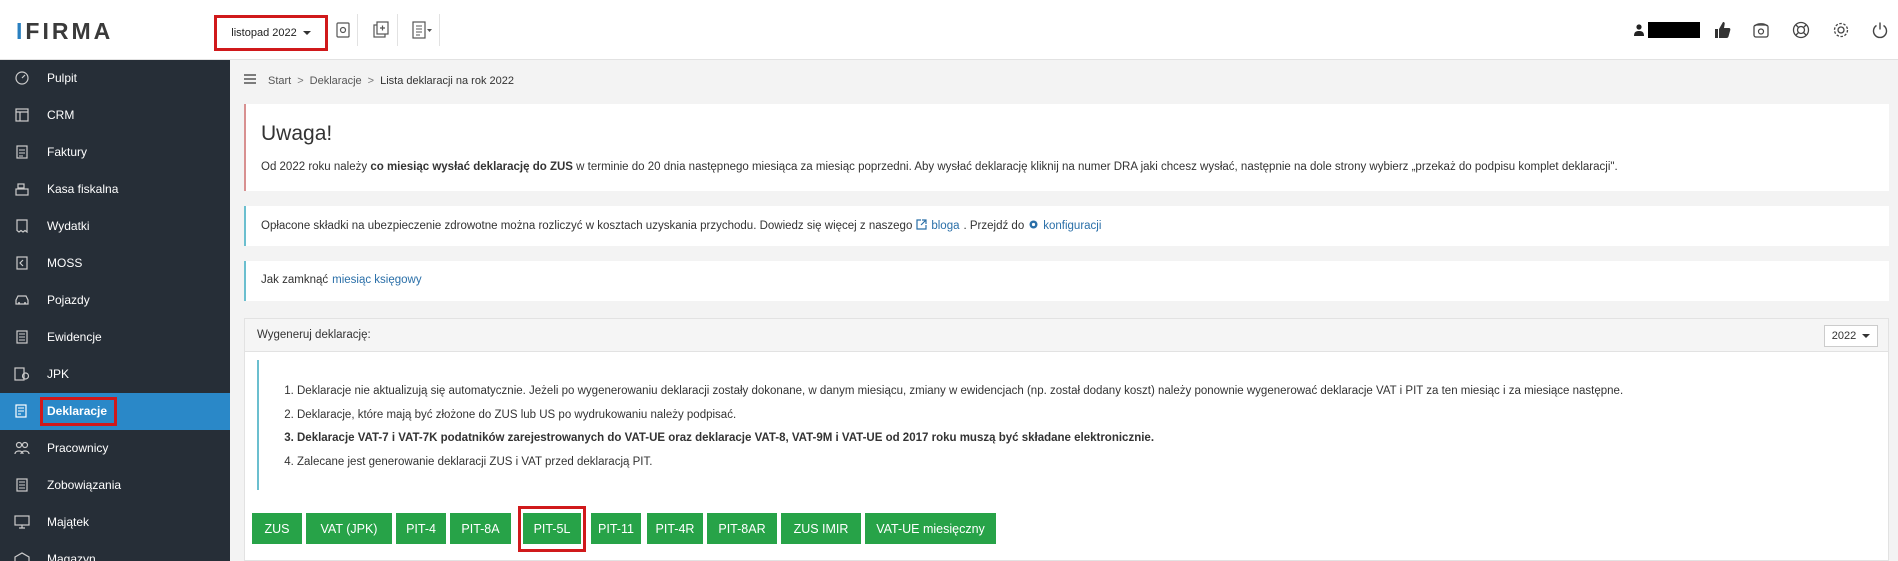 This screenshot has width=1898, height=561. Describe the element at coordinates (349, 528) in the screenshot. I see `vat-jpk-button: VAT (JPK)` at that location.